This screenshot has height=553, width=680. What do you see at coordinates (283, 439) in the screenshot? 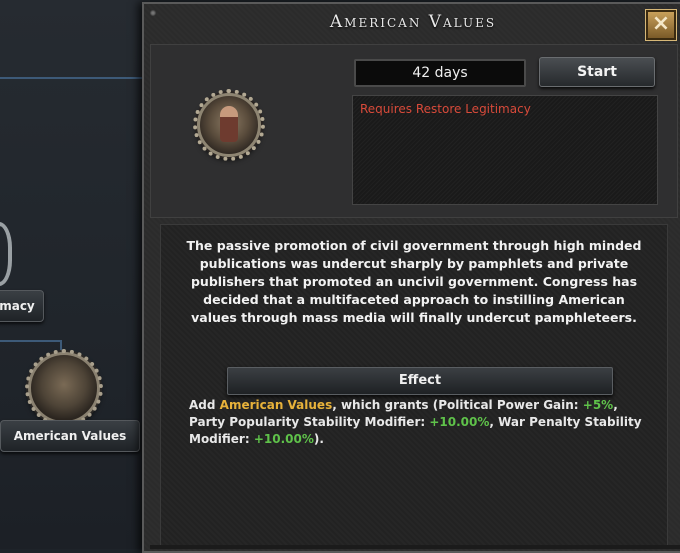
I see `war-penalty-value: +10.00%` at bounding box center [283, 439].